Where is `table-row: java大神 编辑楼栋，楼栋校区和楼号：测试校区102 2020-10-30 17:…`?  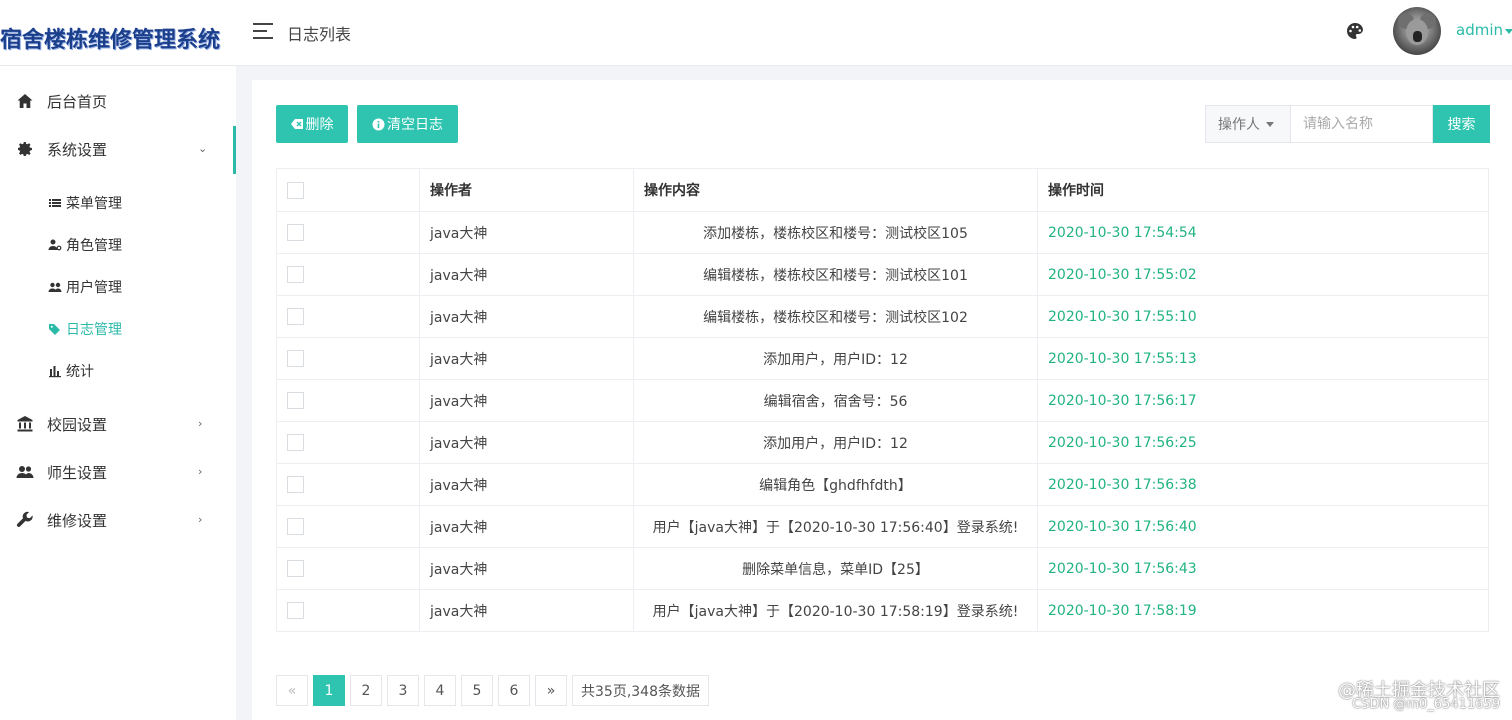 table-row: java大神 编辑楼栋，楼栋校区和楼号：测试校区102 2020-10-30 17:… is located at coordinates (882, 316).